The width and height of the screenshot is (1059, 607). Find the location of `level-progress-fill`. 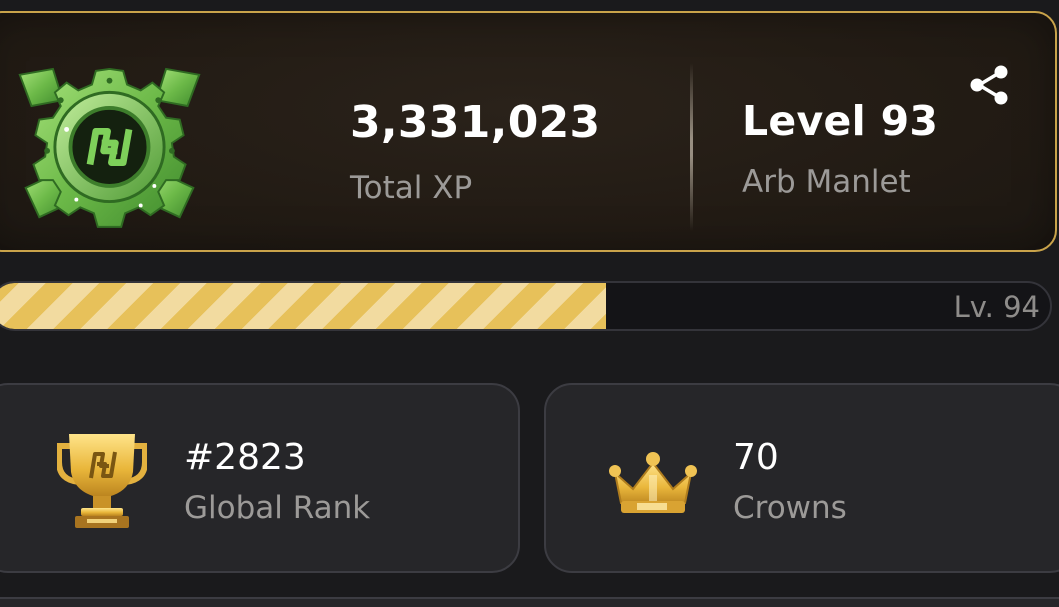

level-progress-fill is located at coordinates (303, 306).